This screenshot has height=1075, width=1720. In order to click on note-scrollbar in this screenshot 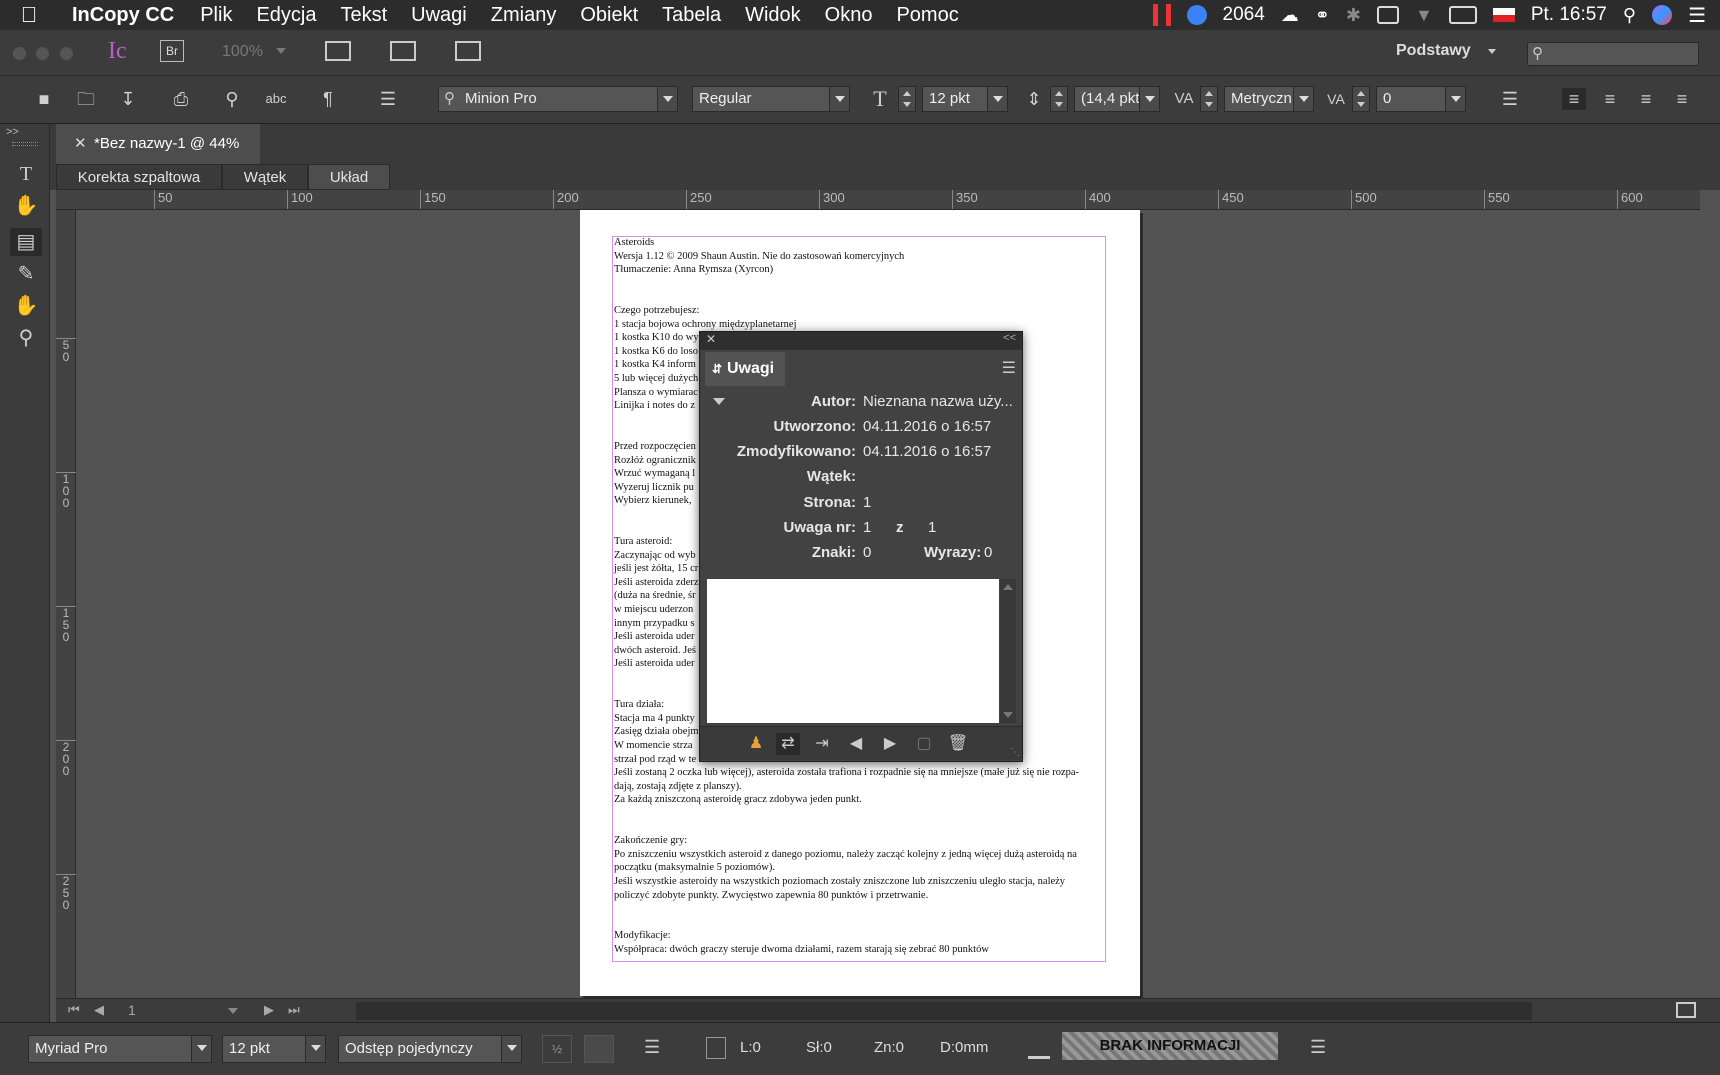, I will do `click(1008, 651)`.